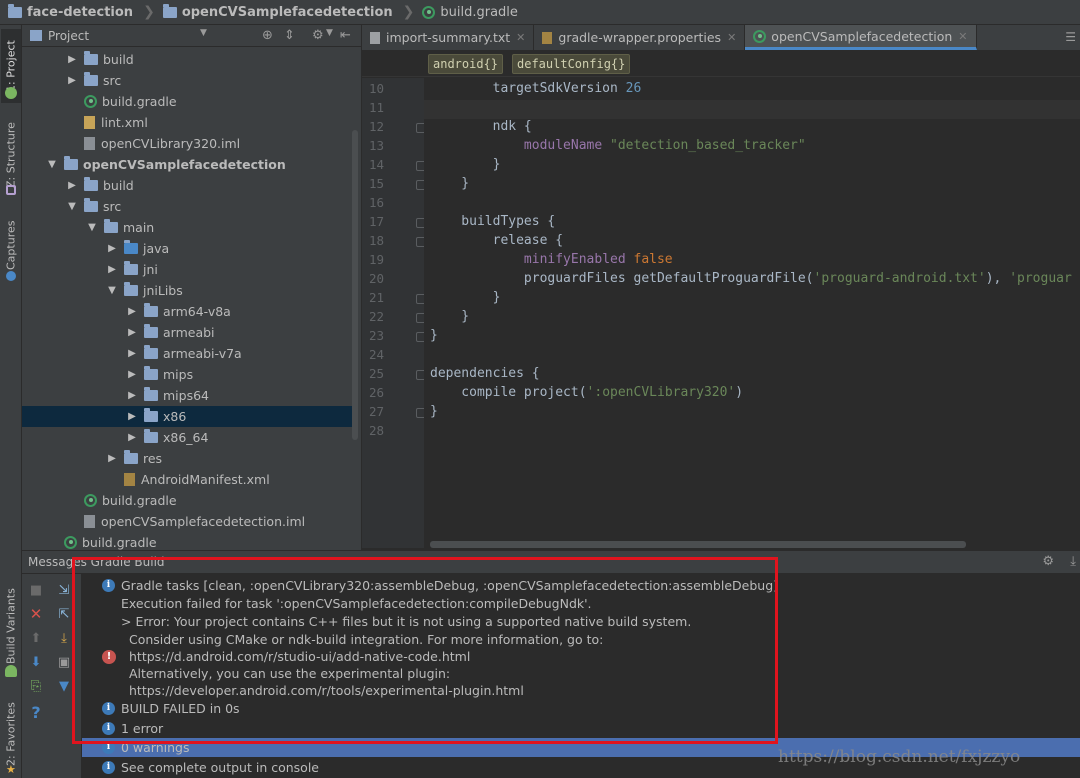 The height and width of the screenshot is (778, 1080). What do you see at coordinates (289, 35) in the screenshot?
I see `collapse-all-icon: ⇕` at bounding box center [289, 35].